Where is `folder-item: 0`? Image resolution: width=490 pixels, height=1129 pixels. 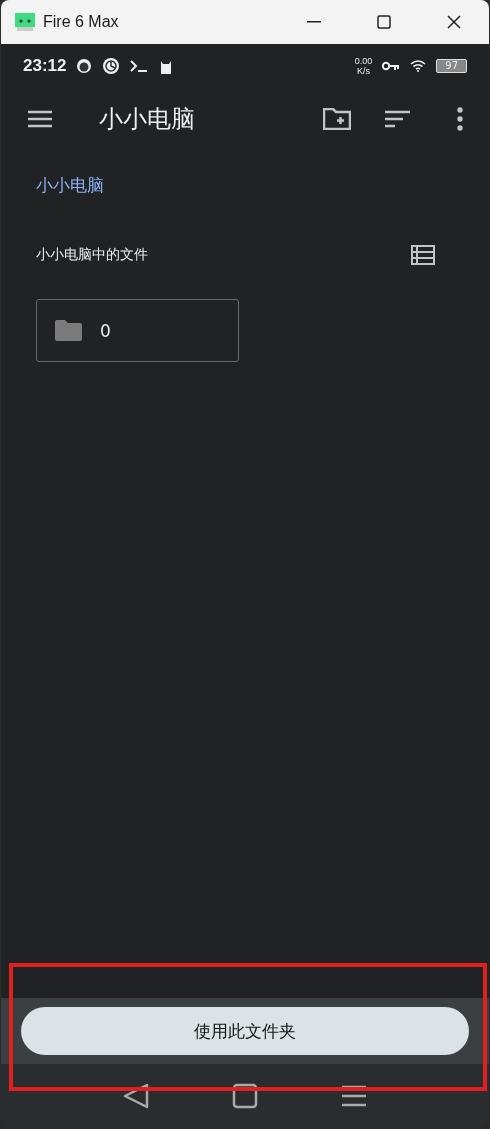
folder-item: 0 is located at coordinates (137, 330).